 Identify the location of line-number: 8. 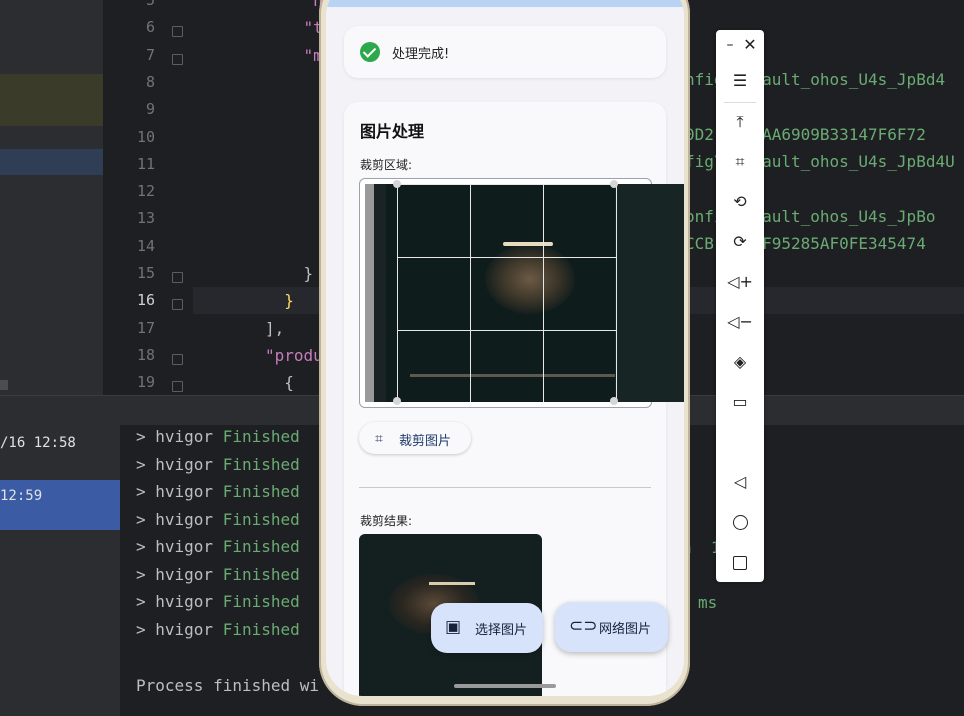
(150, 81).